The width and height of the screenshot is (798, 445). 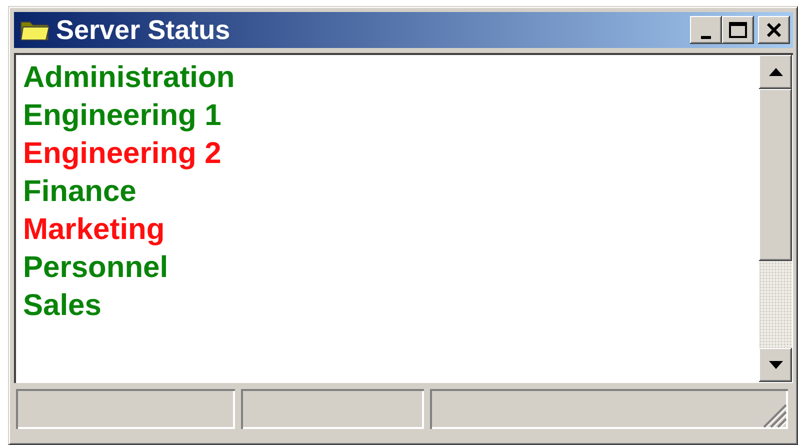 I want to click on maximize-button, so click(x=738, y=30).